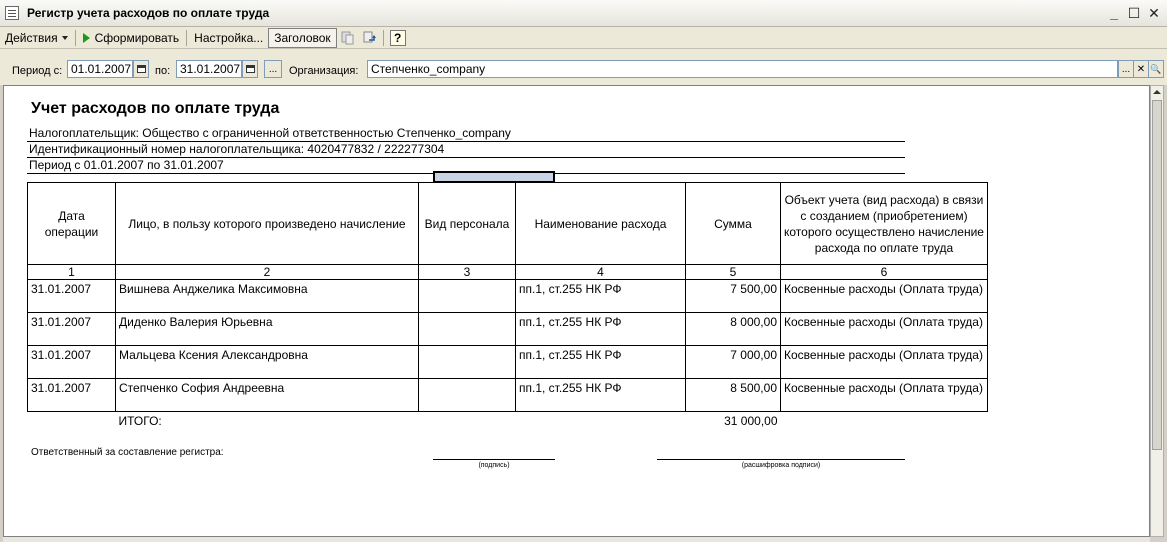 This screenshot has height=542, width=1167. Describe the element at coordinates (1141, 69) in the screenshot. I see `clear-icon: ✕` at that location.